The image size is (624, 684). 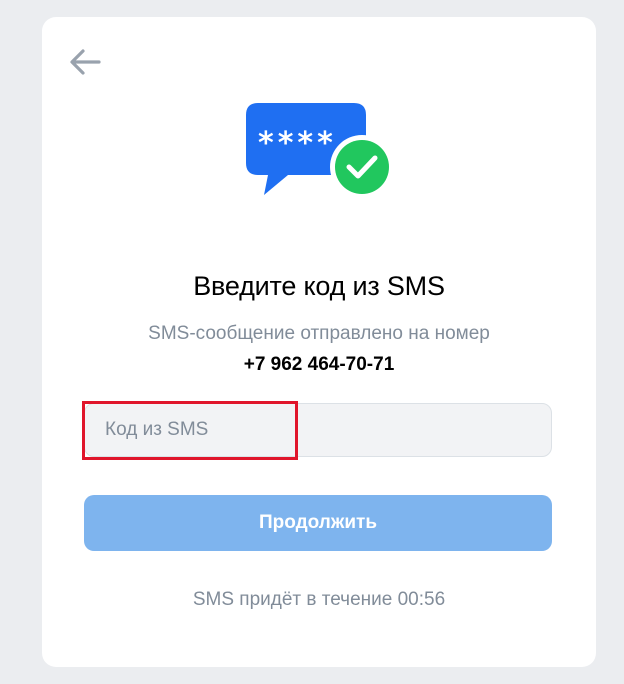 What do you see at coordinates (297, 143) in the screenshot?
I see `masked-code-text: ****` at bounding box center [297, 143].